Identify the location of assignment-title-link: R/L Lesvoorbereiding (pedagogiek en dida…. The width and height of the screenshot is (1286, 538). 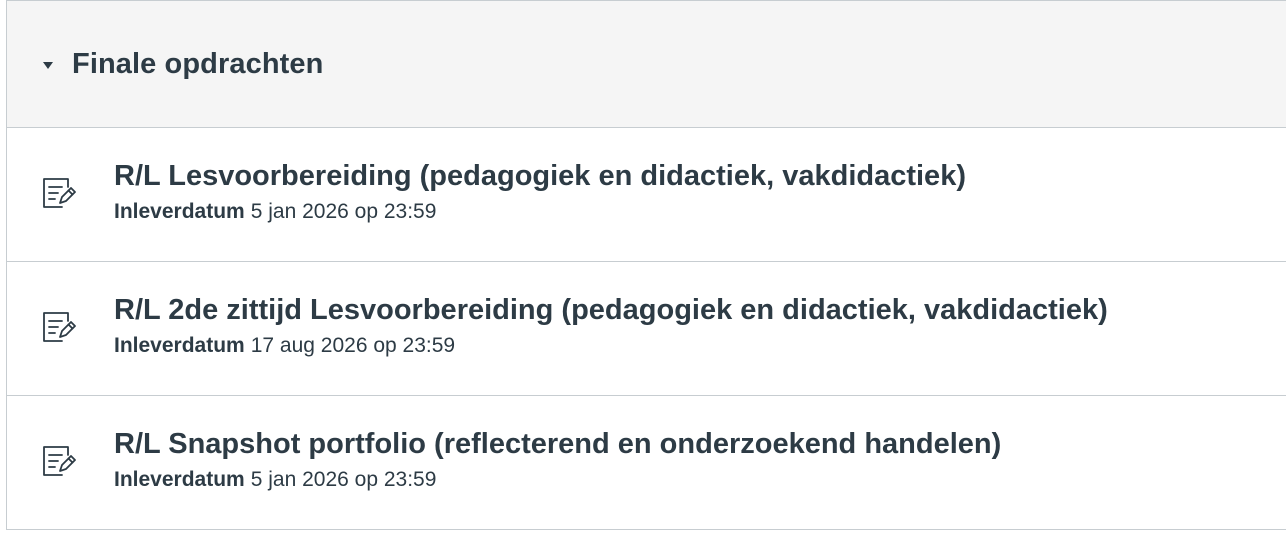
(540, 176).